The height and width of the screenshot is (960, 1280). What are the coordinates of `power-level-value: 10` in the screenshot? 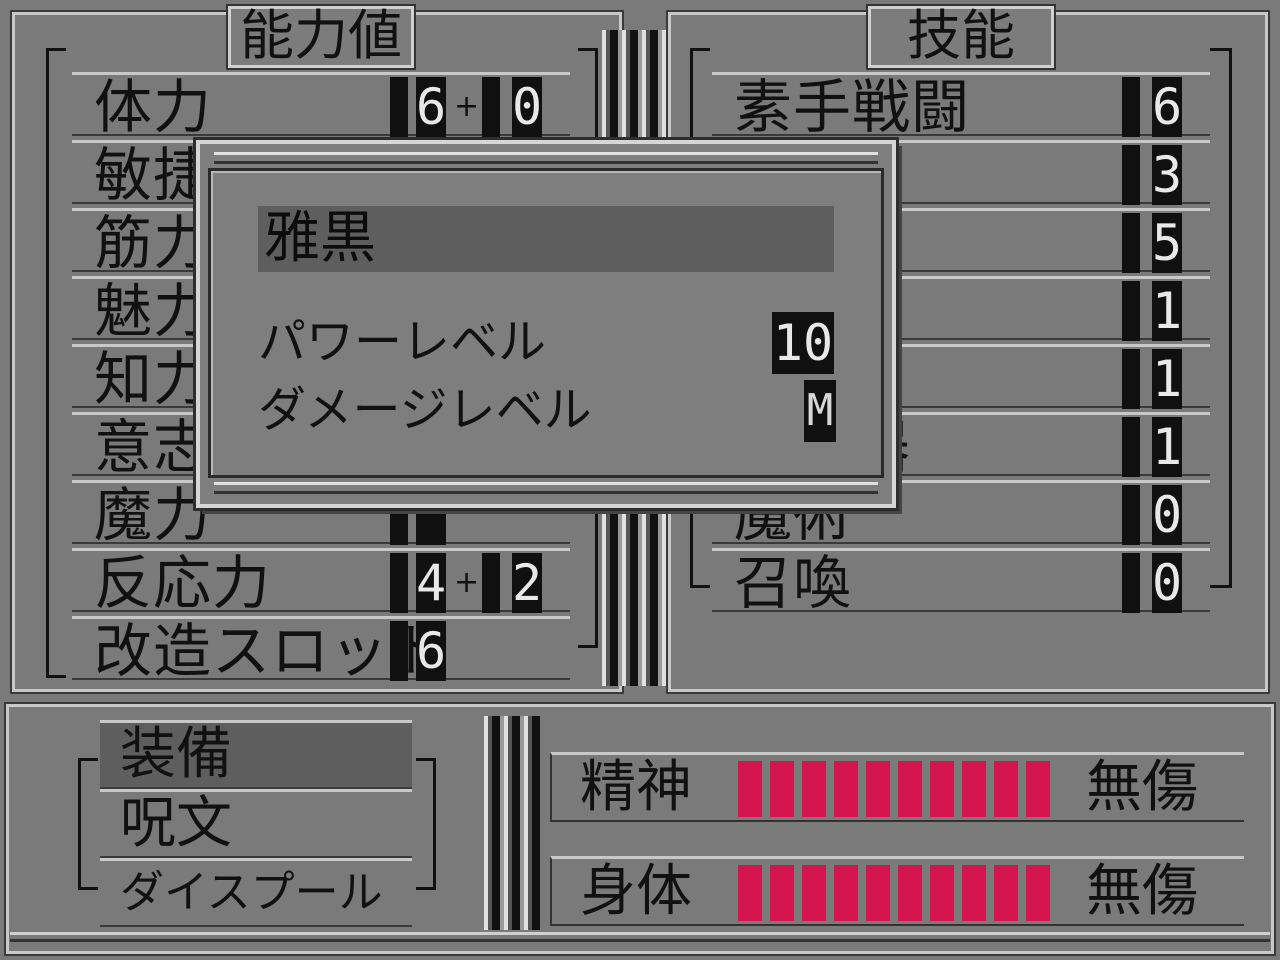 It's located at (803, 343).